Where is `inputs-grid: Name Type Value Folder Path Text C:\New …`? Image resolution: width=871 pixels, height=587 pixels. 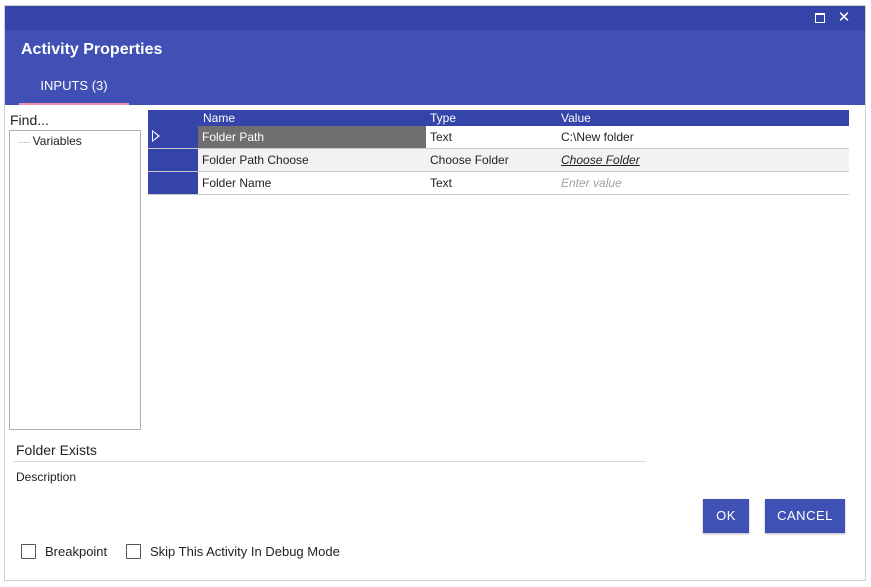
inputs-grid: Name Type Value Folder Path Text C:\New … is located at coordinates (498, 152).